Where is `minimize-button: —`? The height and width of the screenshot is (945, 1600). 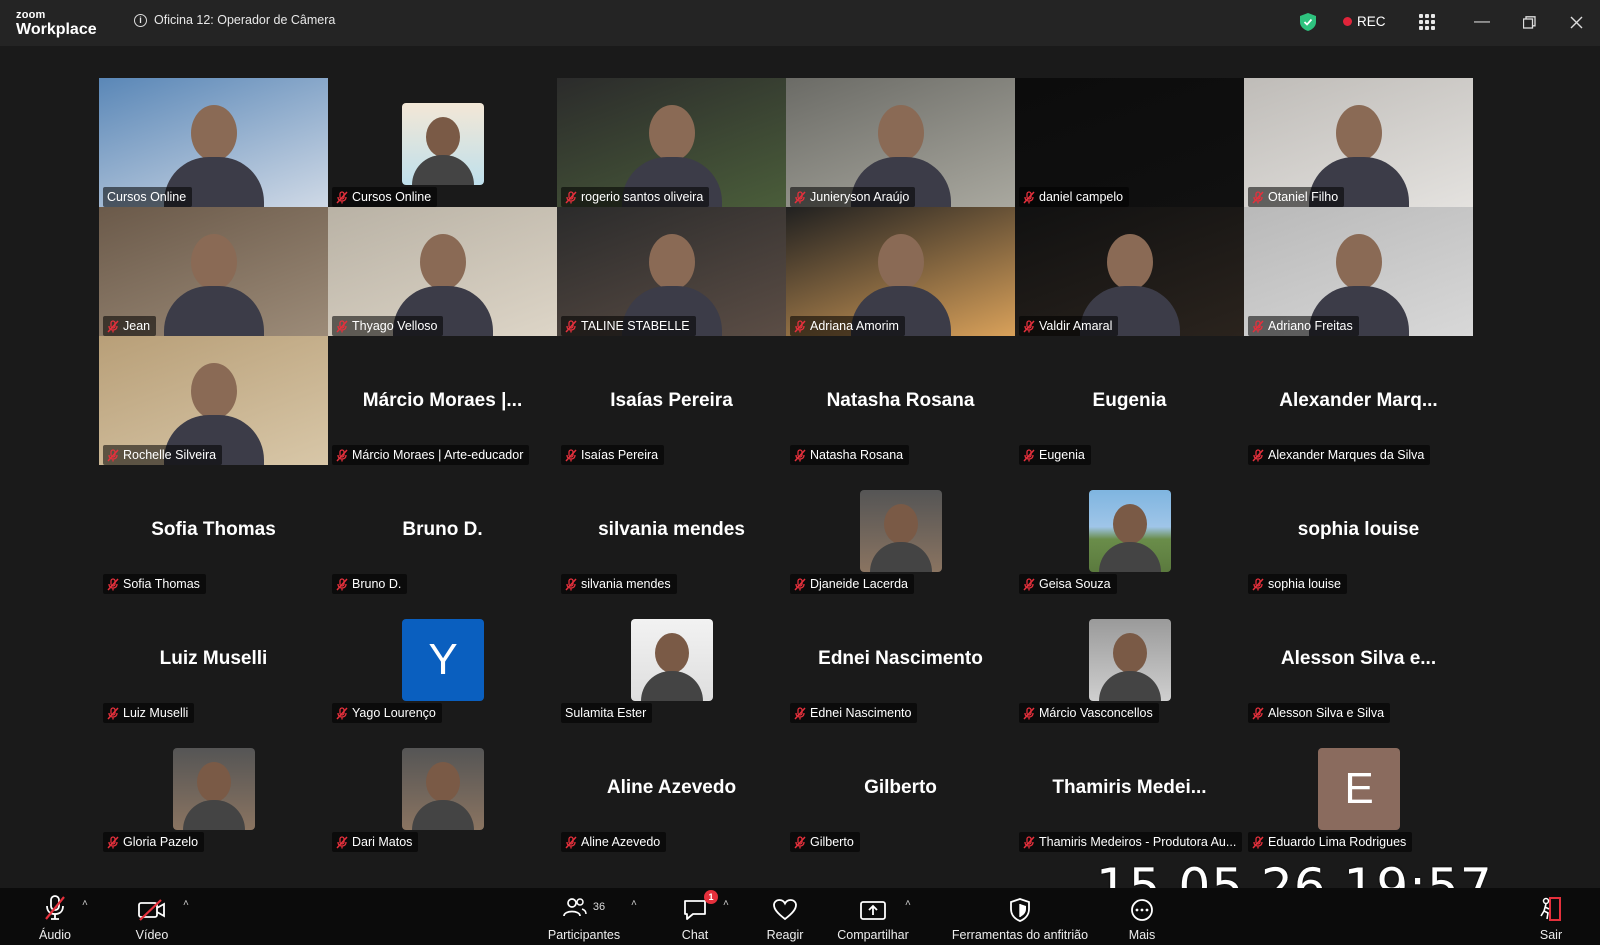 minimize-button: — is located at coordinates (1482, 22).